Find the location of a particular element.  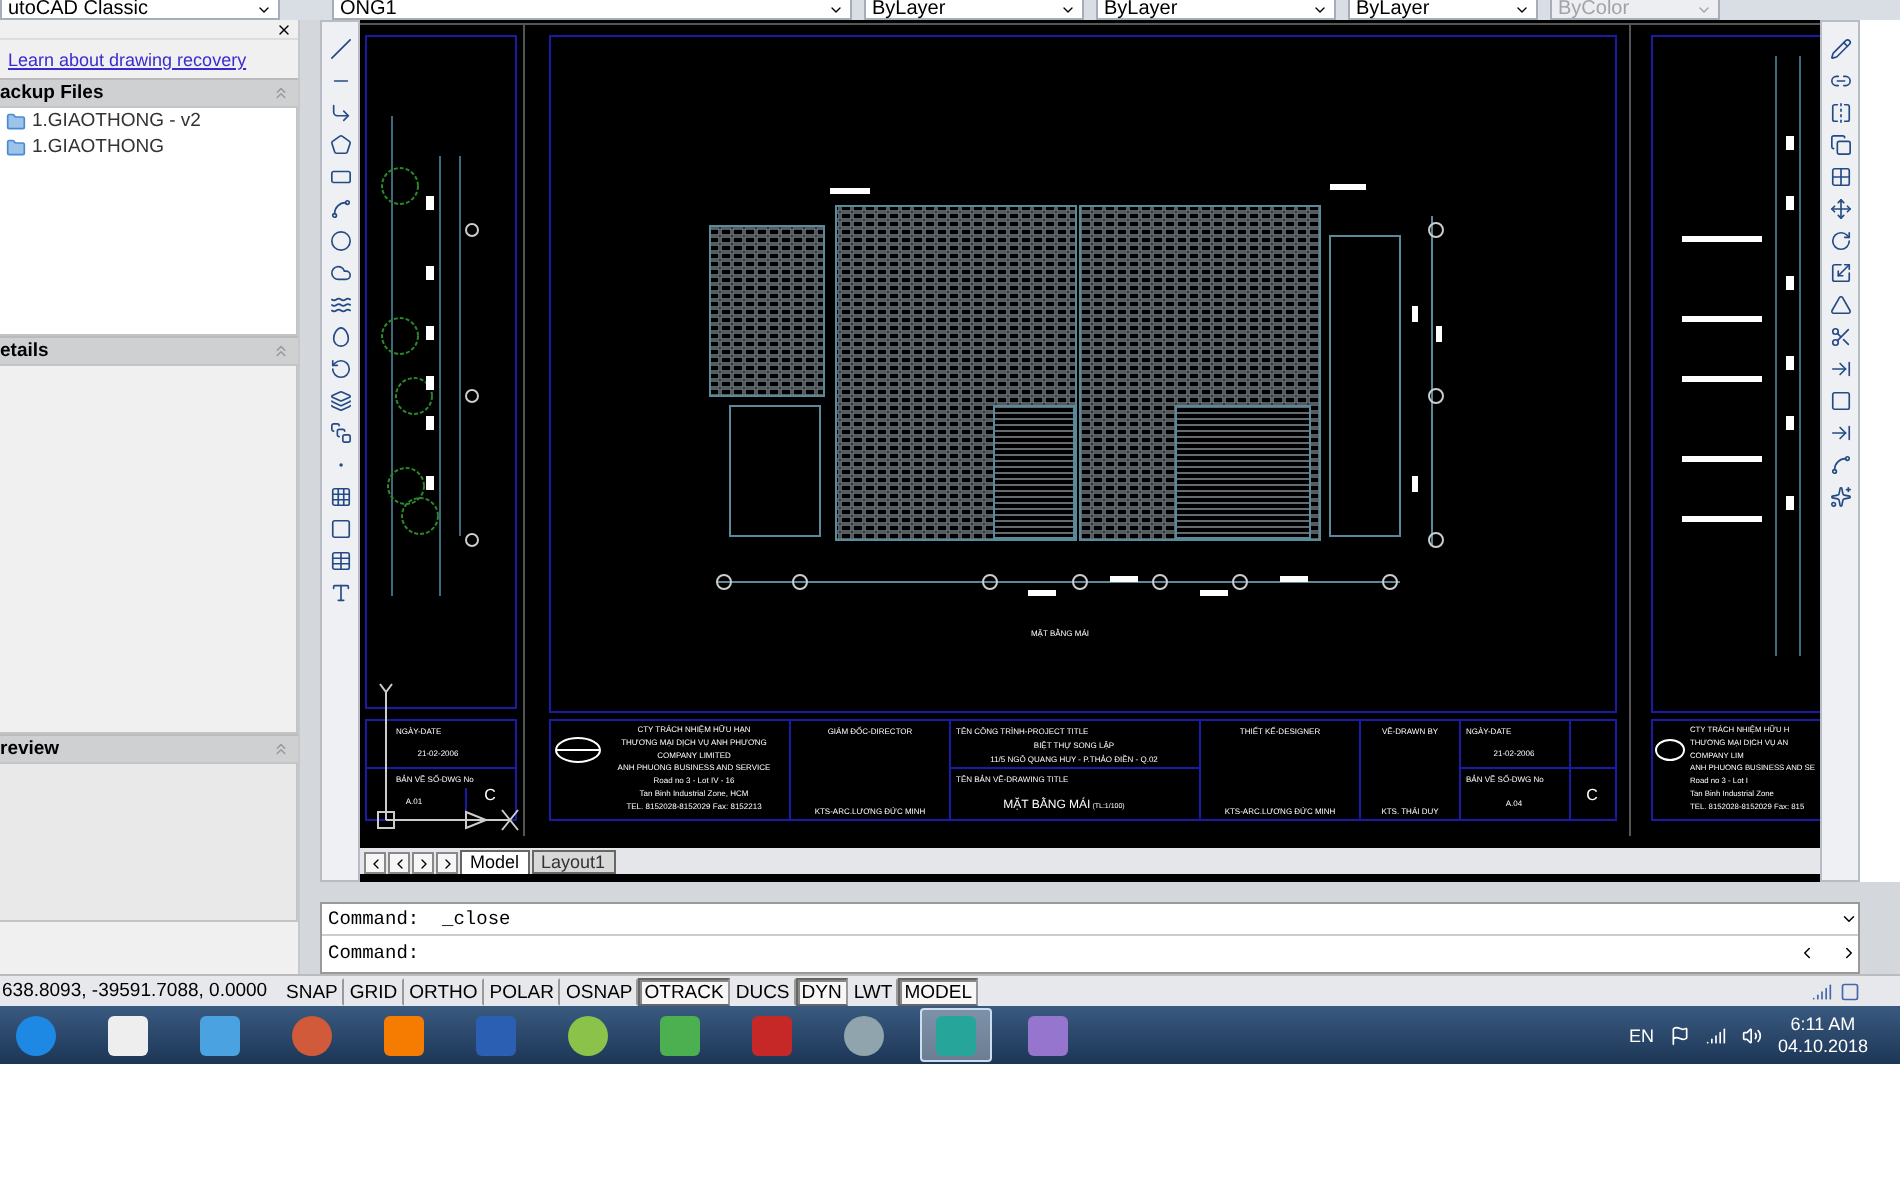

scale-icon is located at coordinates (1840, 273).